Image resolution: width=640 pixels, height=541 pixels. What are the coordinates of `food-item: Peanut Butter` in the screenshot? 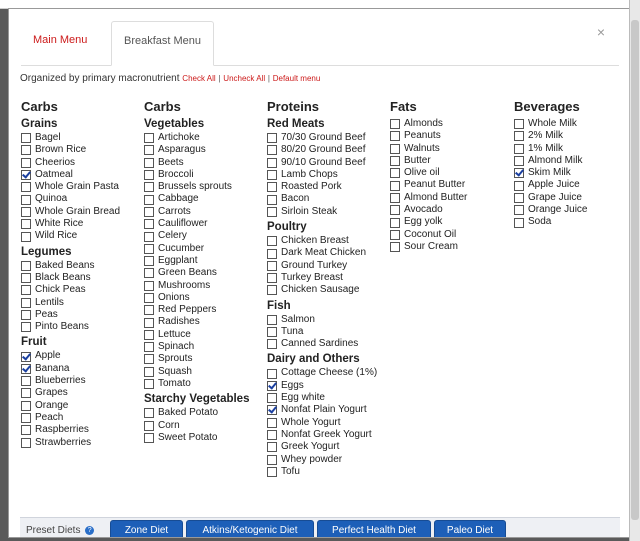 It's located at (428, 185).